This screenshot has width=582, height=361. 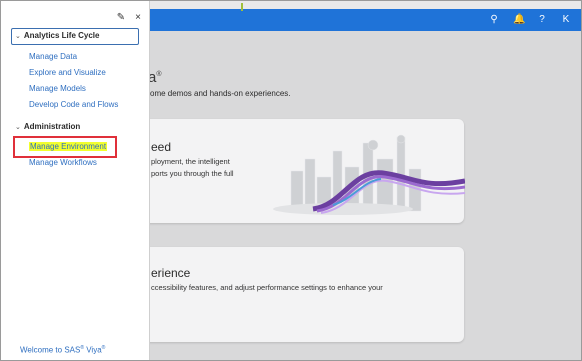 What do you see at coordinates (155, 77) in the screenshot?
I see `welcome-heading: a®` at bounding box center [155, 77].